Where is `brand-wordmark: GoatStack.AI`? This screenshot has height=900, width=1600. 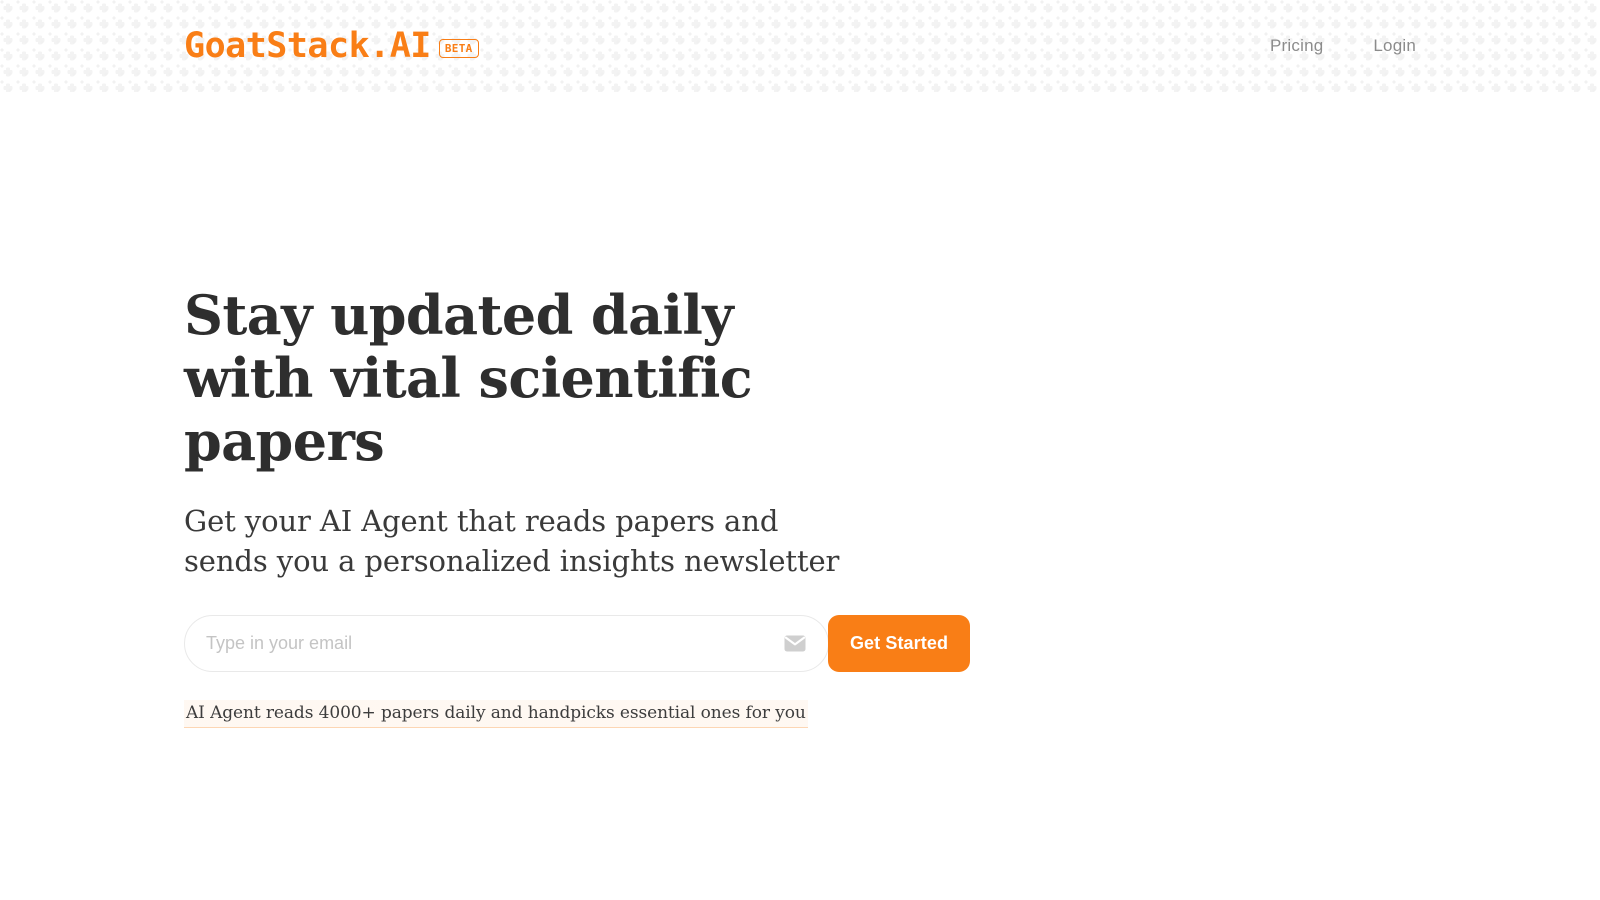
brand-wordmark: GoatStack.AI is located at coordinates (307, 45).